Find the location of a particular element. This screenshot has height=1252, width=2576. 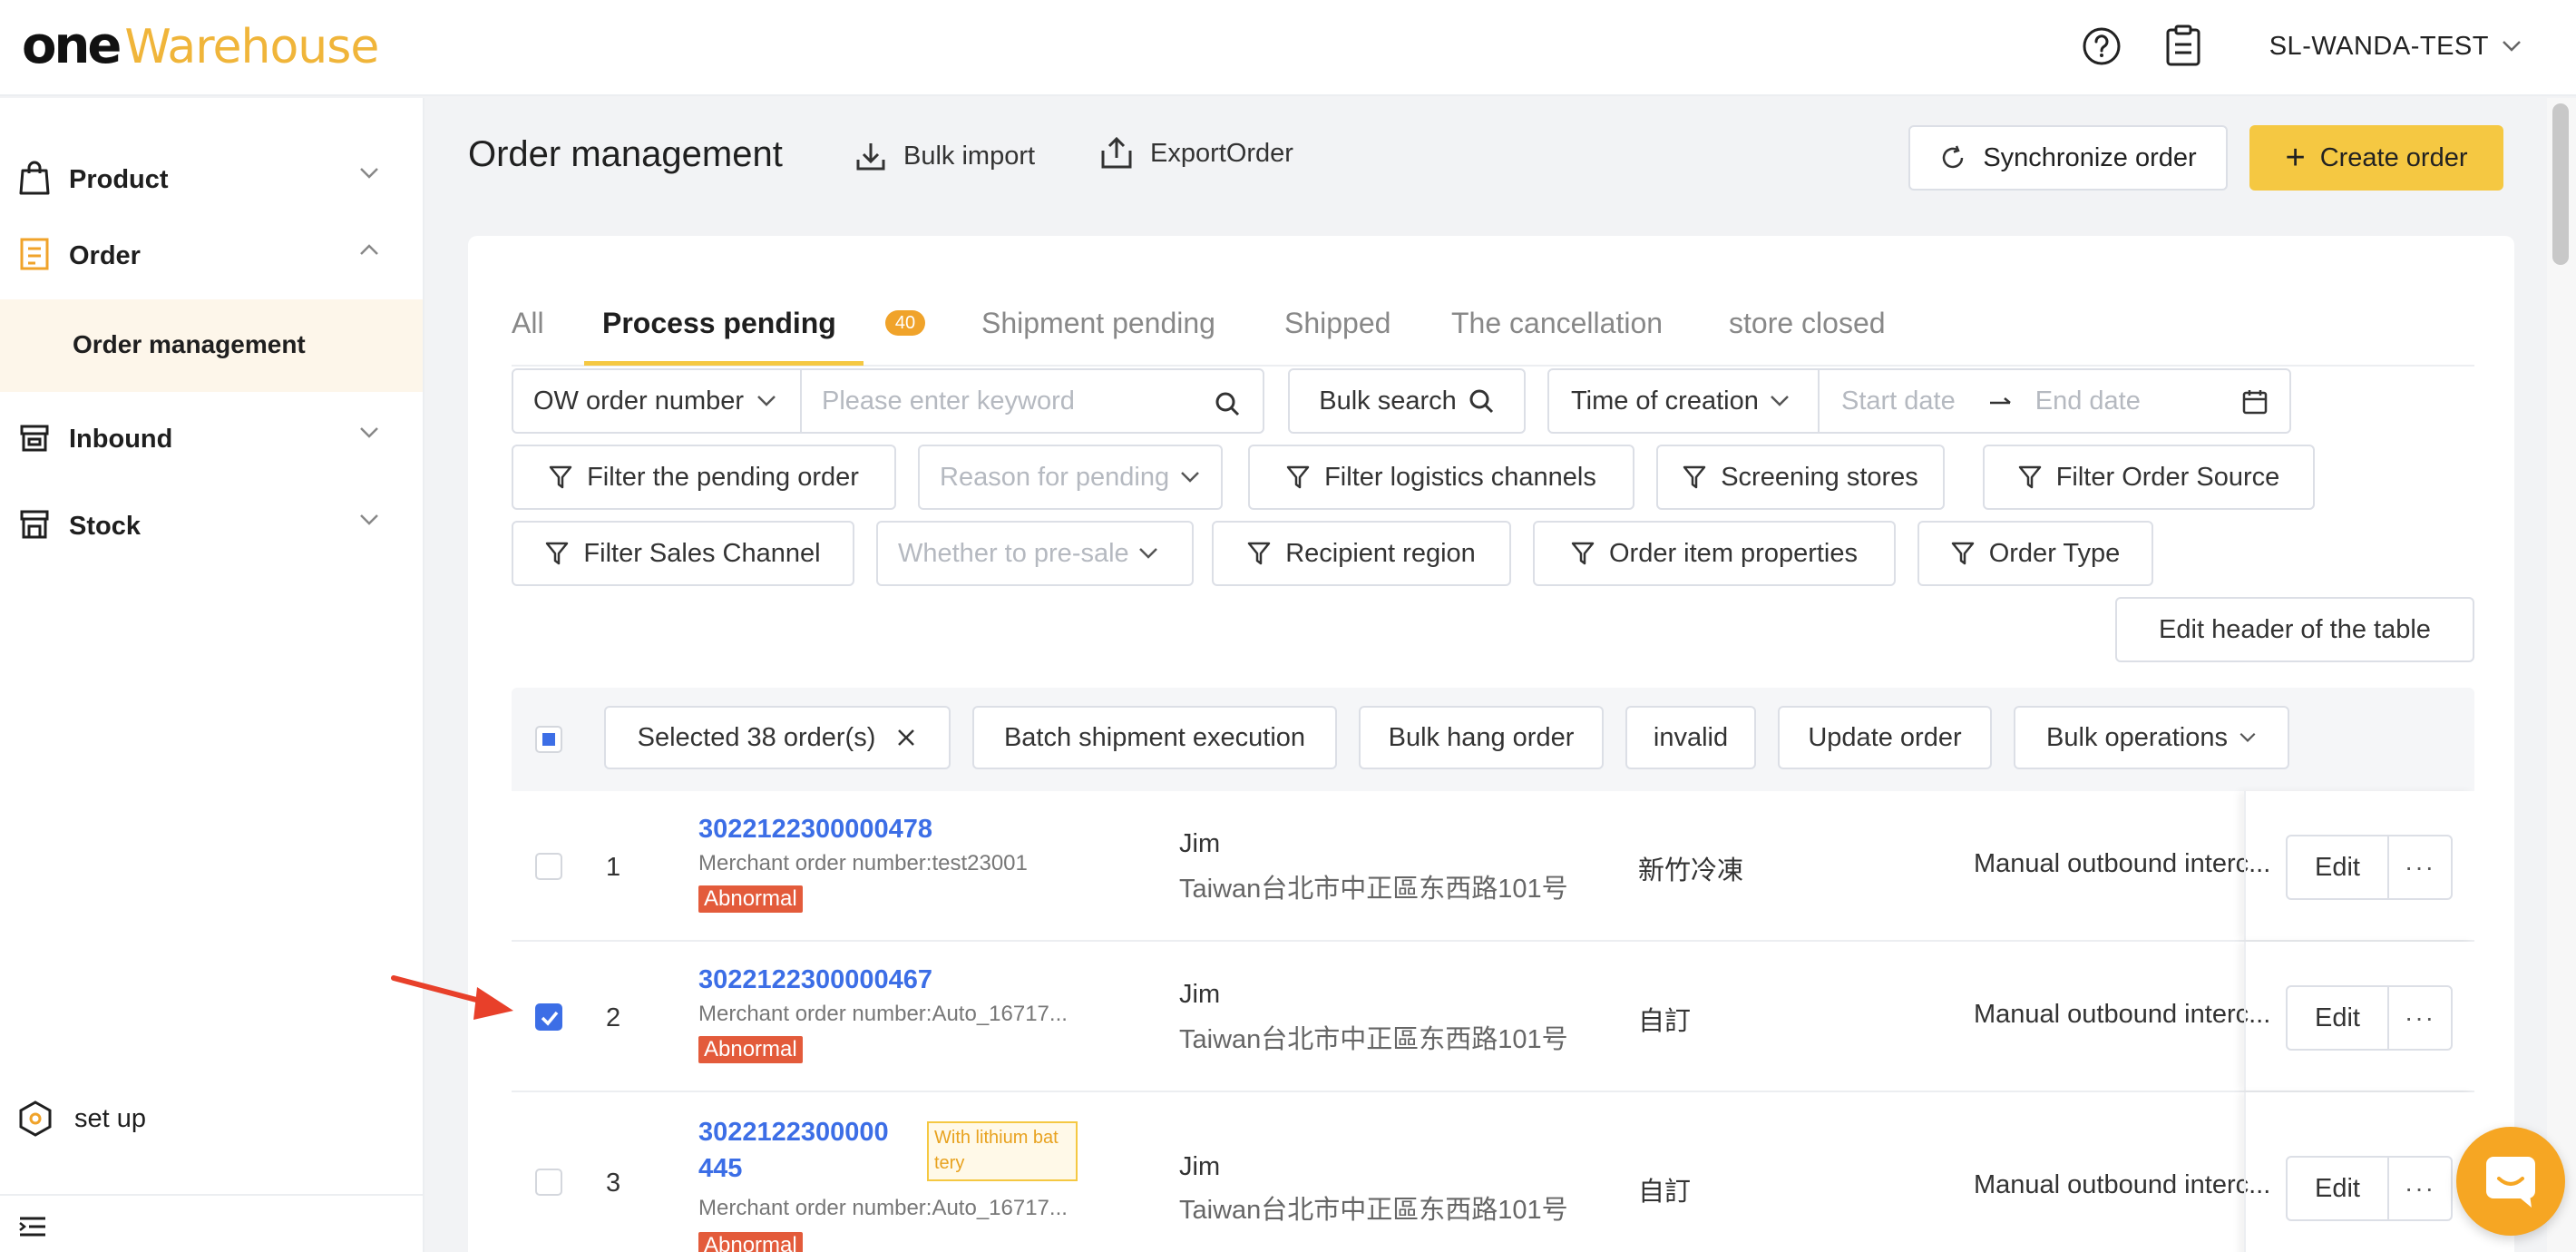

sidebar-item-product: Product is located at coordinates (211, 179).